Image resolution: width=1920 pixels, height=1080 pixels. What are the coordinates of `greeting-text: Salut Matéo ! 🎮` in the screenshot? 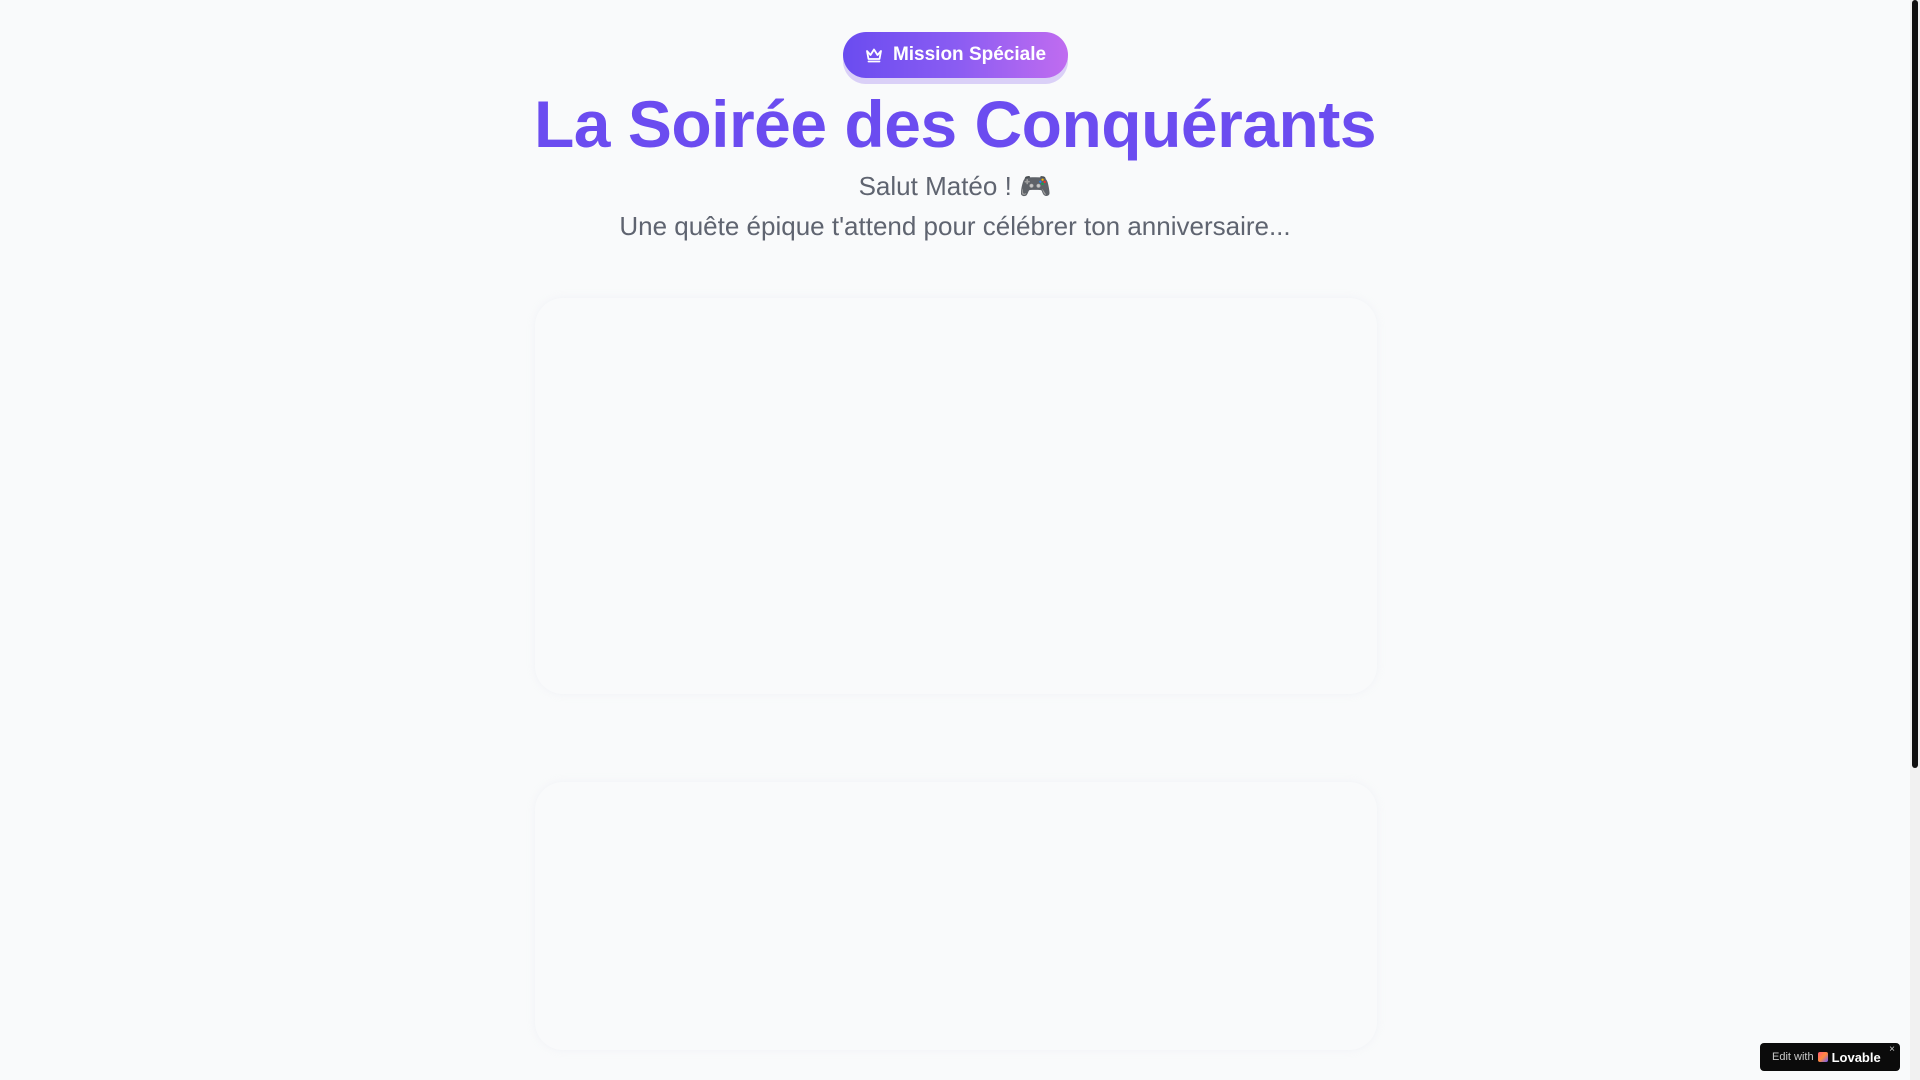 It's located at (955, 186).